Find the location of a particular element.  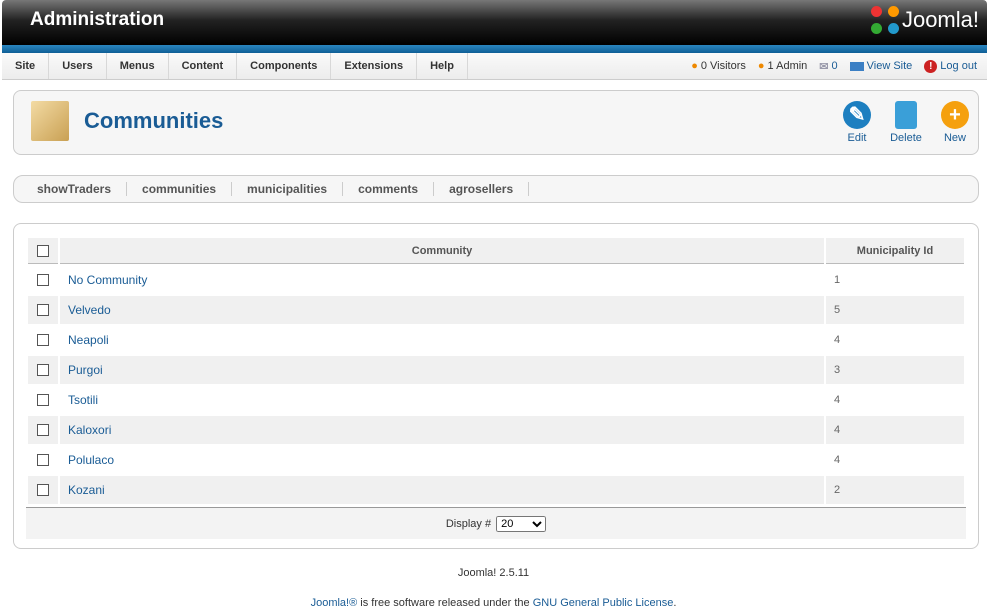

edit-button: ✎ Edit is located at coordinates (857, 122).